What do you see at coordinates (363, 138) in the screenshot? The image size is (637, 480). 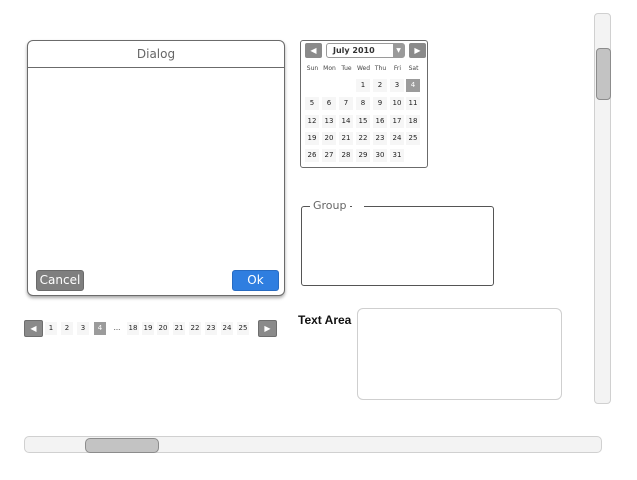 I see `calendar-day: 22` at bounding box center [363, 138].